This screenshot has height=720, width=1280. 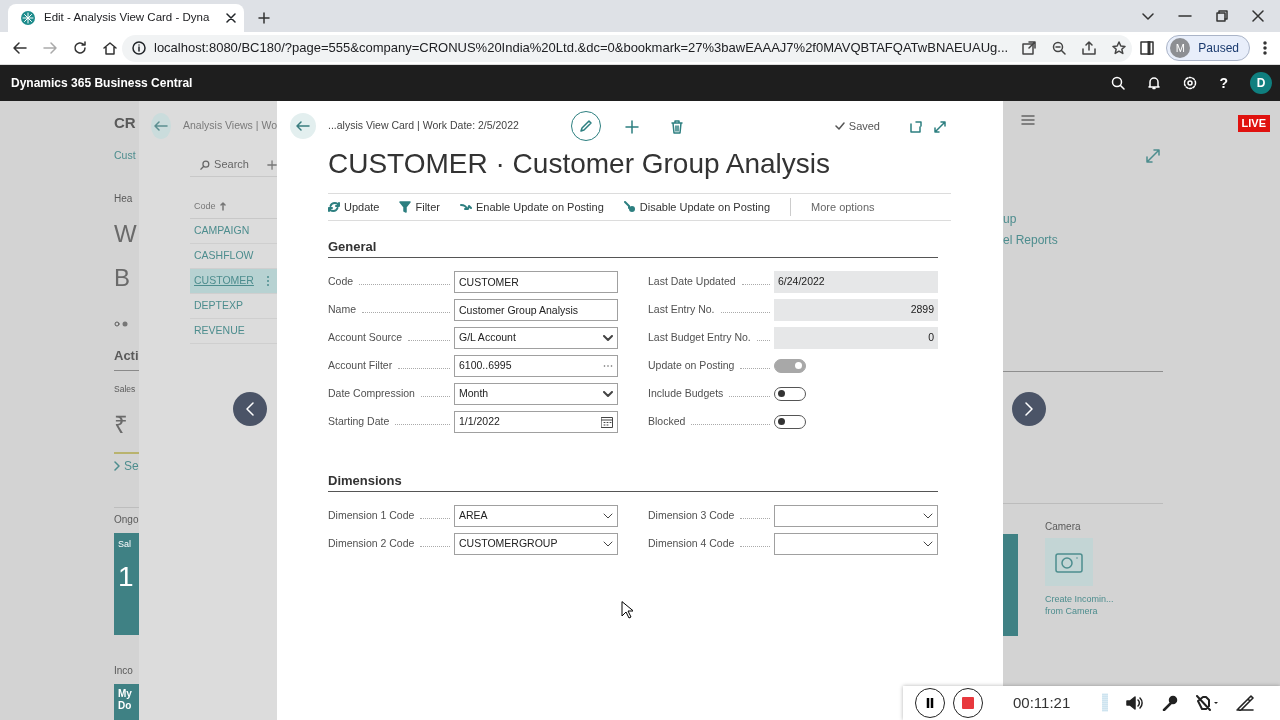 I want to click on field-label: Last Date Updated, so click(x=692, y=282).